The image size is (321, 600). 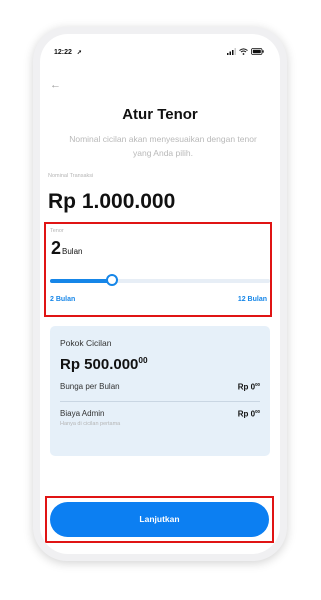 What do you see at coordinates (252, 299) in the screenshot?
I see `slider-max-label: 12 Bulan` at bounding box center [252, 299].